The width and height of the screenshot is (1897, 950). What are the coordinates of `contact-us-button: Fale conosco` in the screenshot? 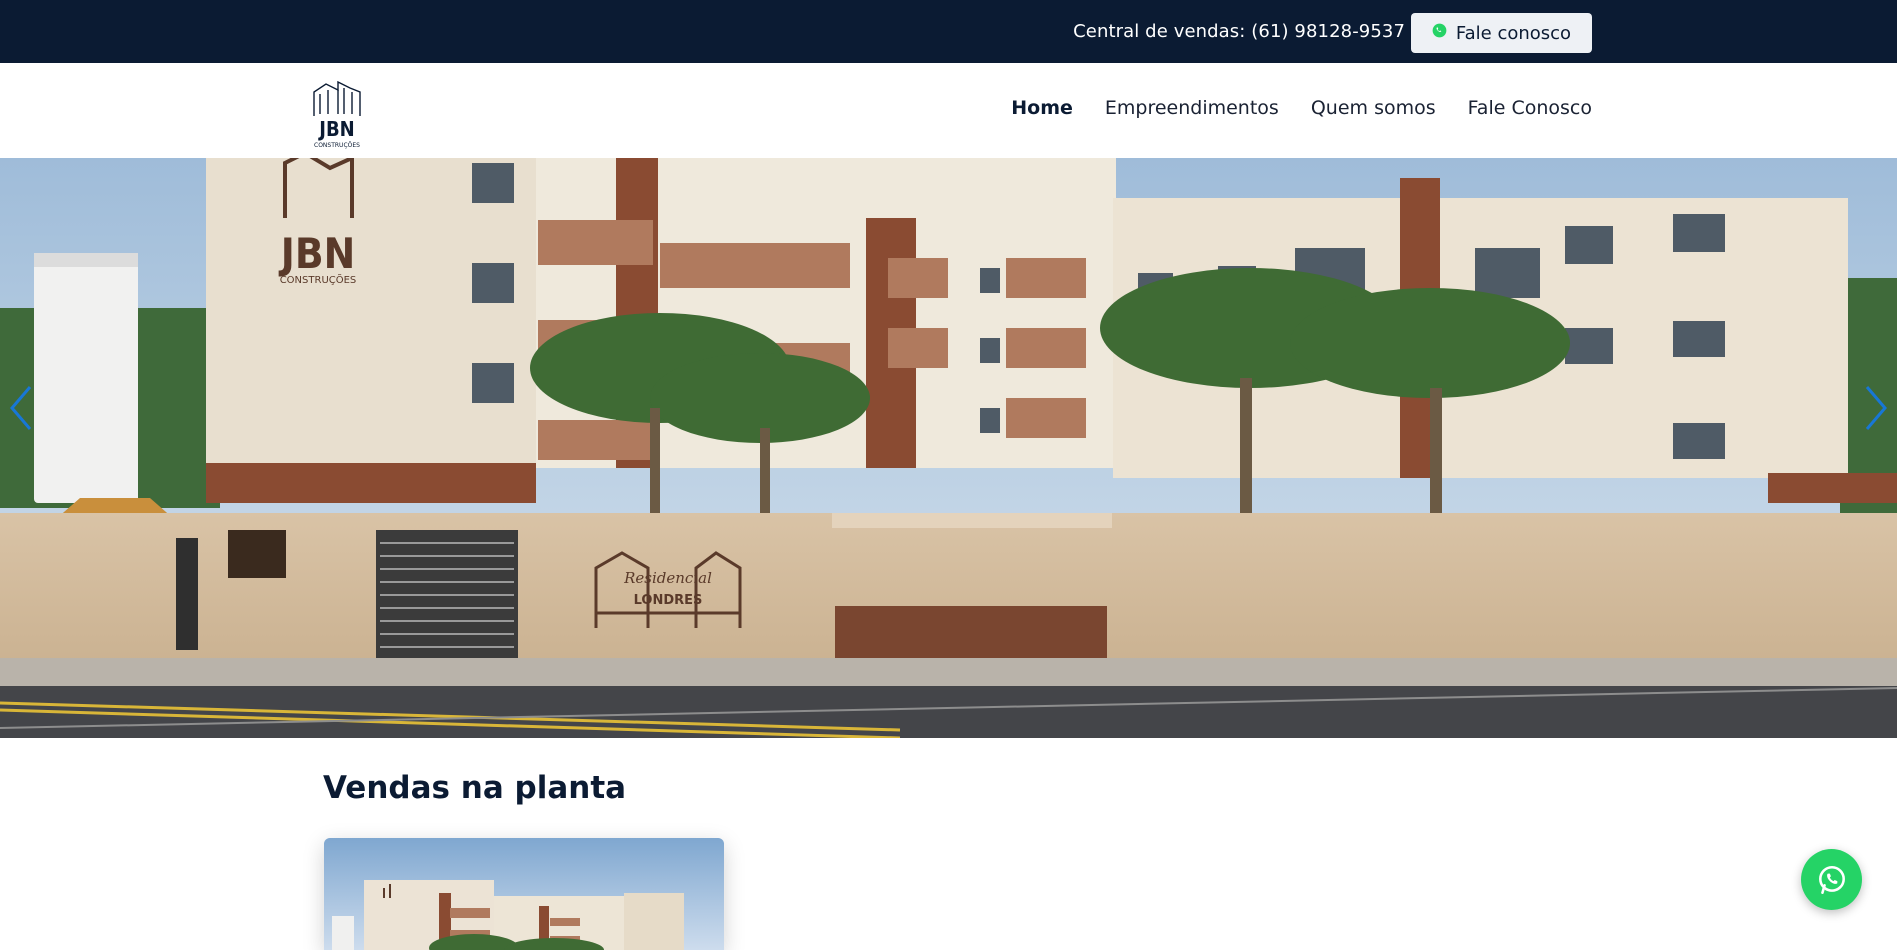 It's located at (1501, 33).